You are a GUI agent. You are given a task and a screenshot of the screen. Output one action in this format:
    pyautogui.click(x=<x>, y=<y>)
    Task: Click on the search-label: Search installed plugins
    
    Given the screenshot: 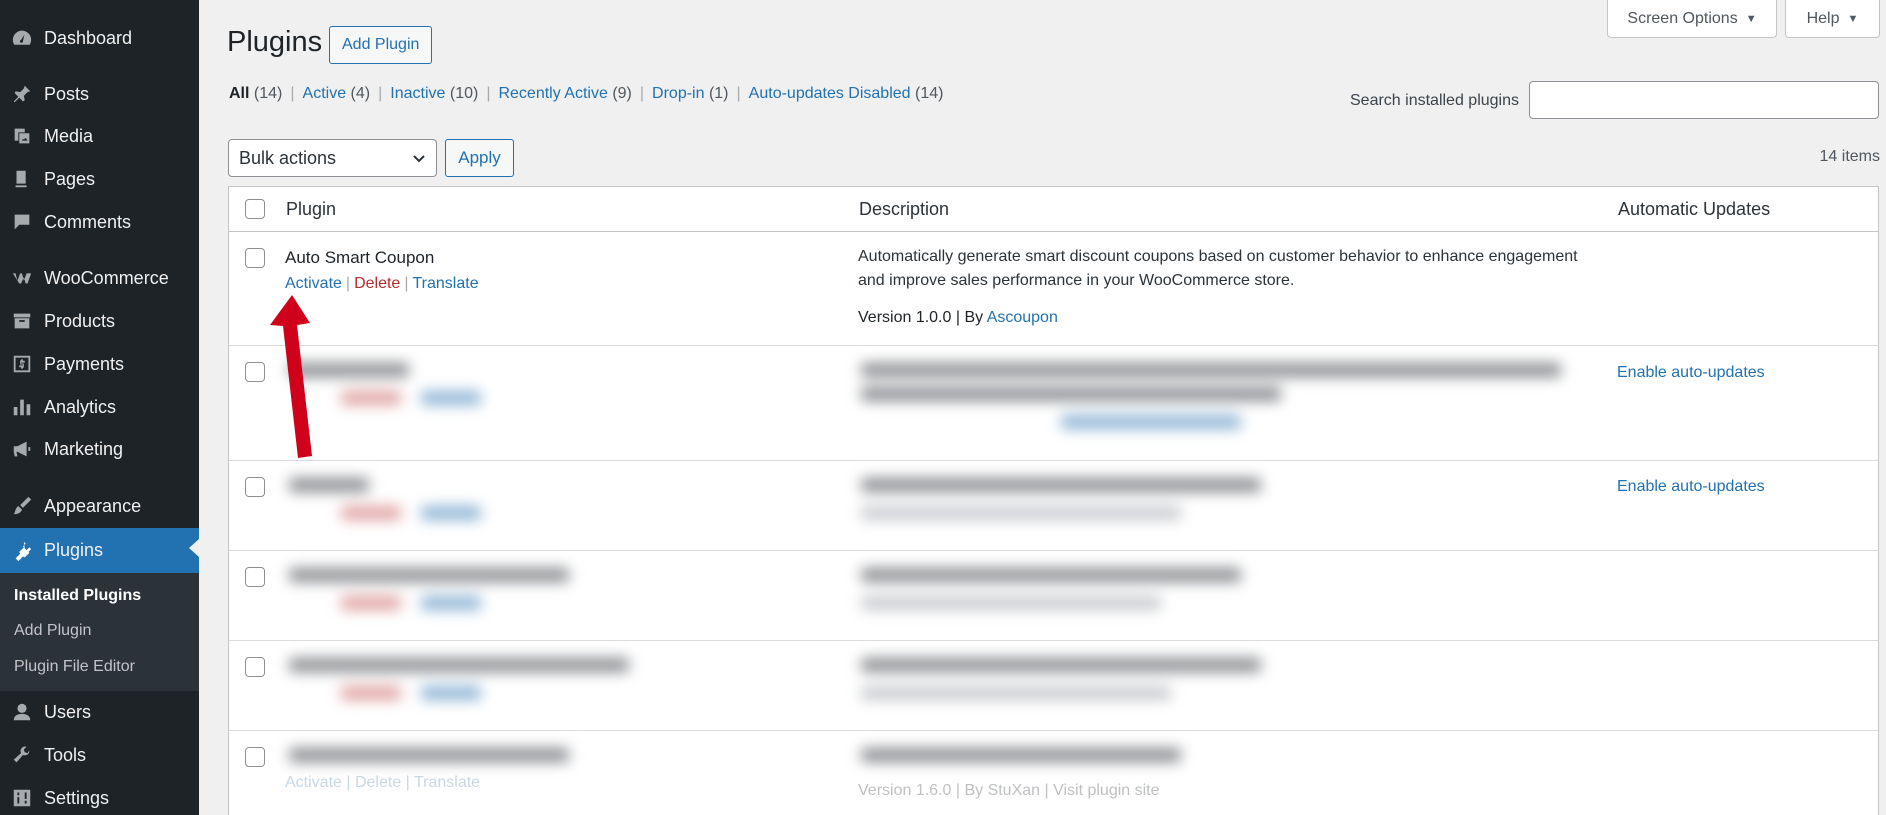 What is the action you would take?
    pyautogui.click(x=1434, y=100)
    